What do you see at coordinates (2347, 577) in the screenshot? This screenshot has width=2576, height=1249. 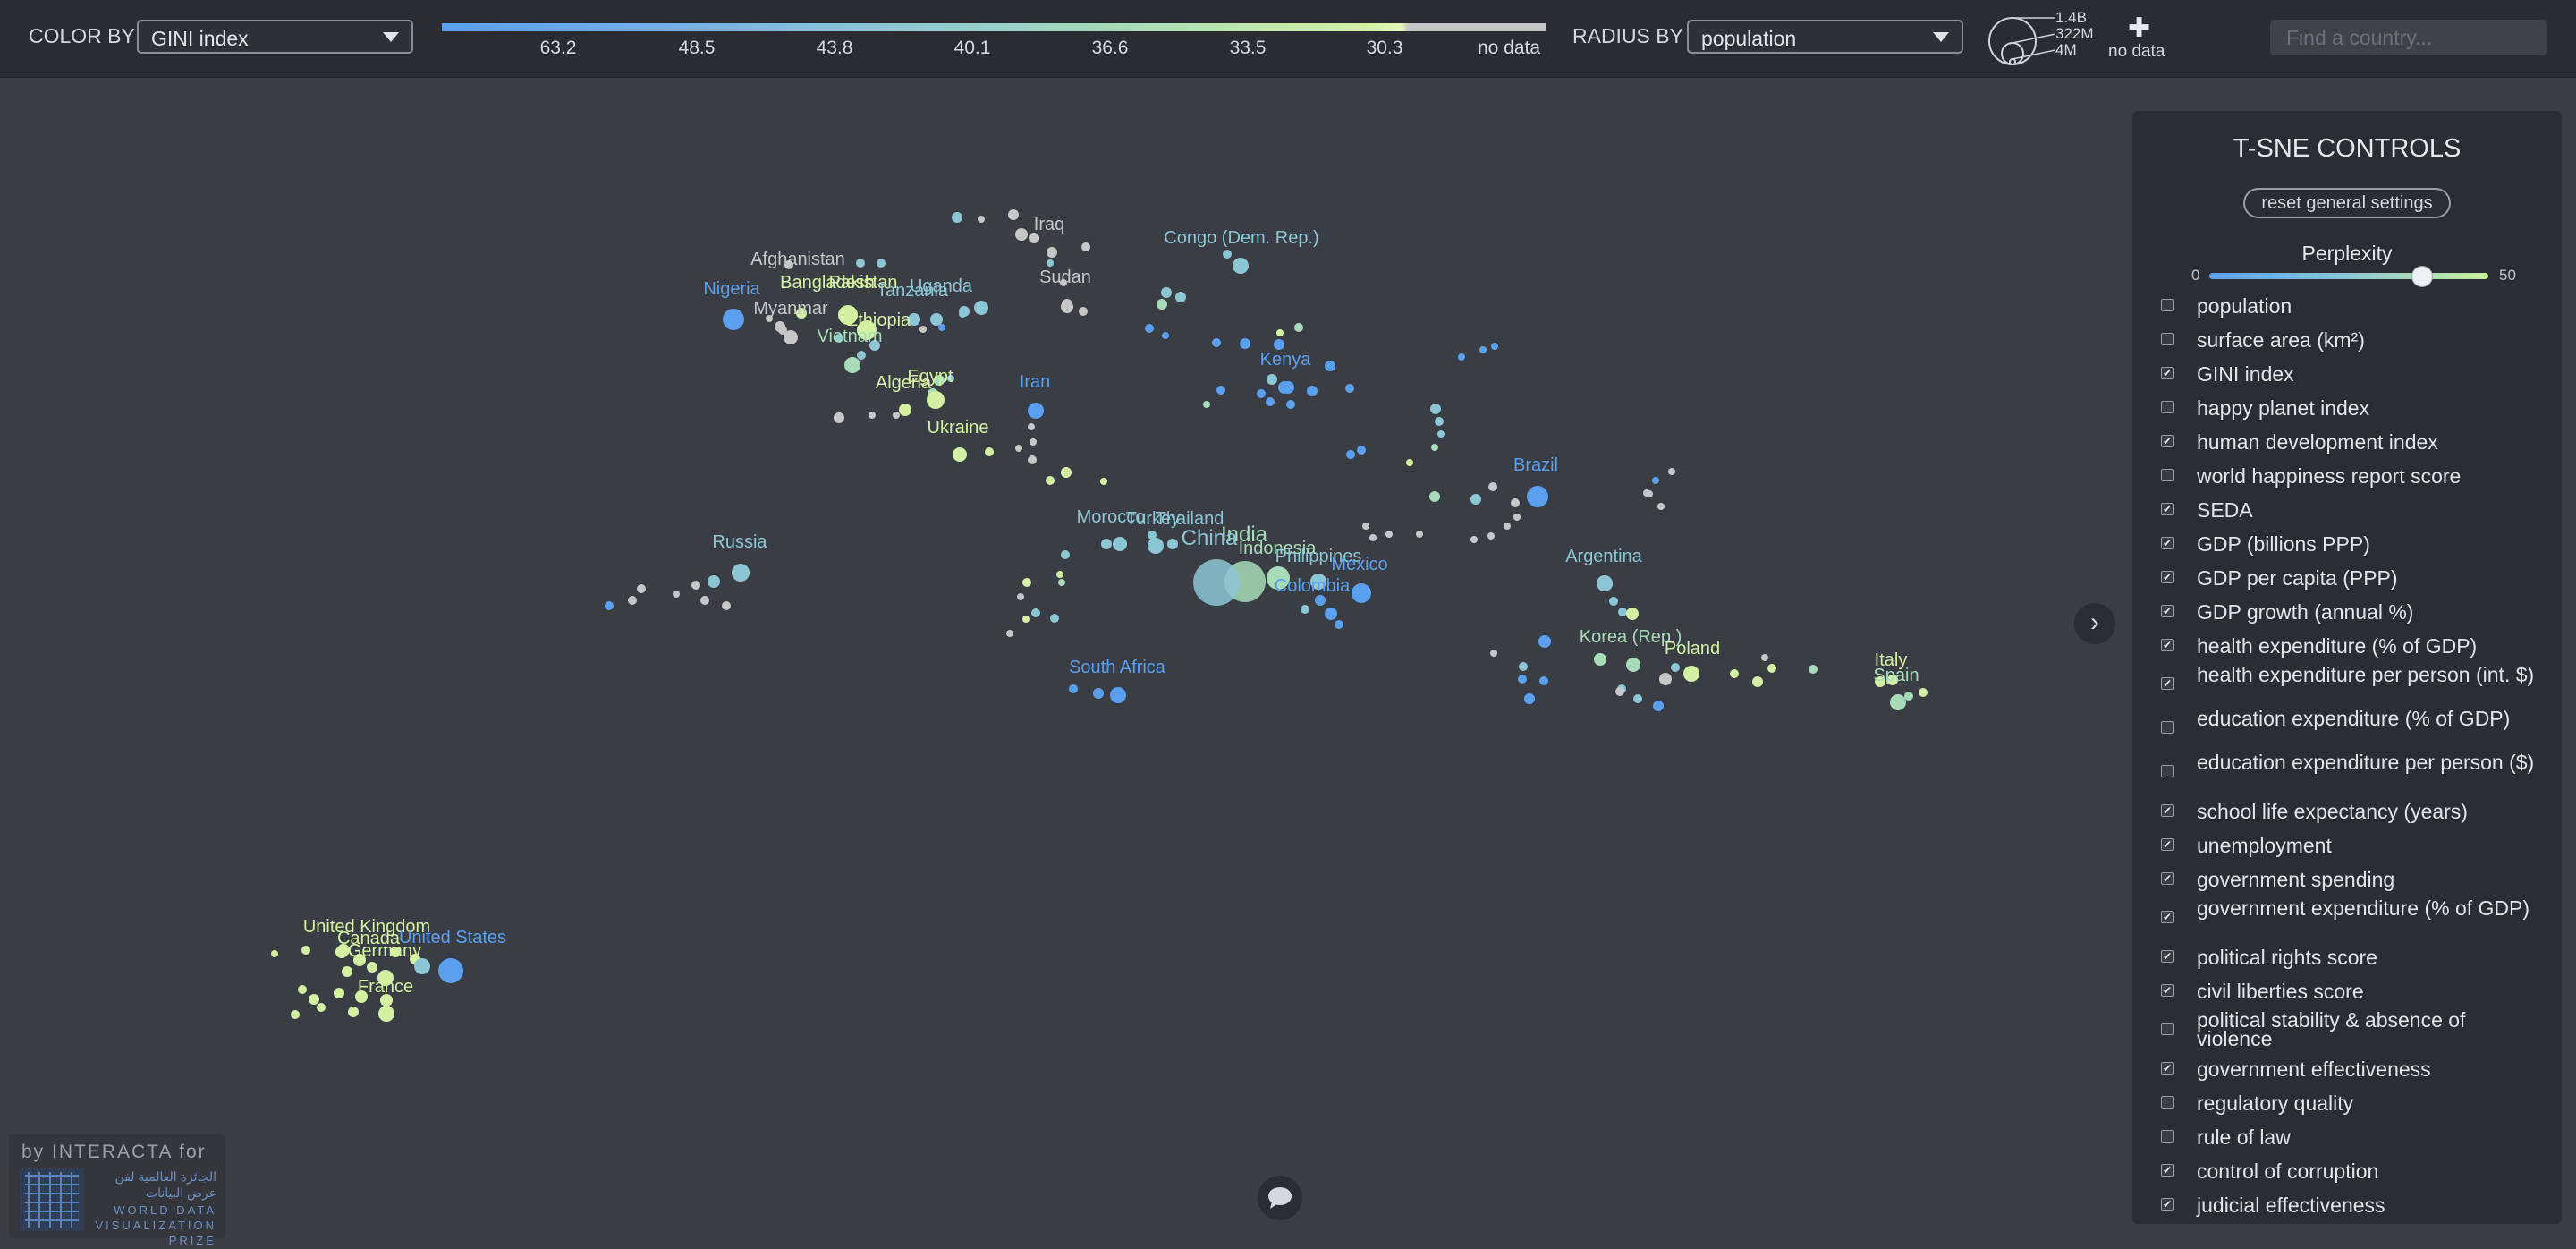 I see `variable-option: ✔ GDP per capita (PPP)` at bounding box center [2347, 577].